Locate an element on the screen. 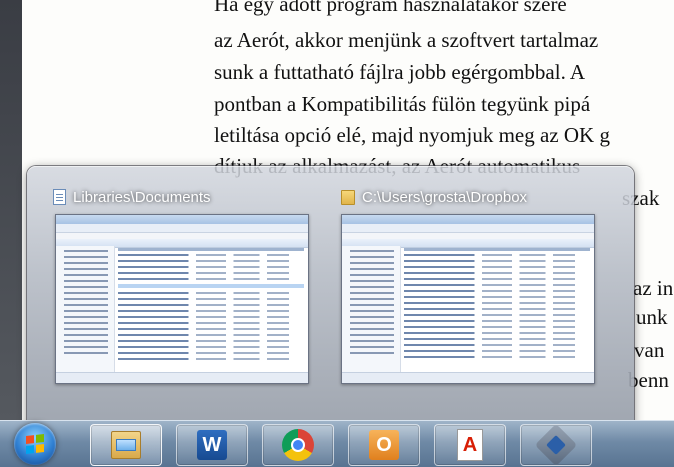 The width and height of the screenshot is (674, 467). folder-icon is located at coordinates (348, 197).